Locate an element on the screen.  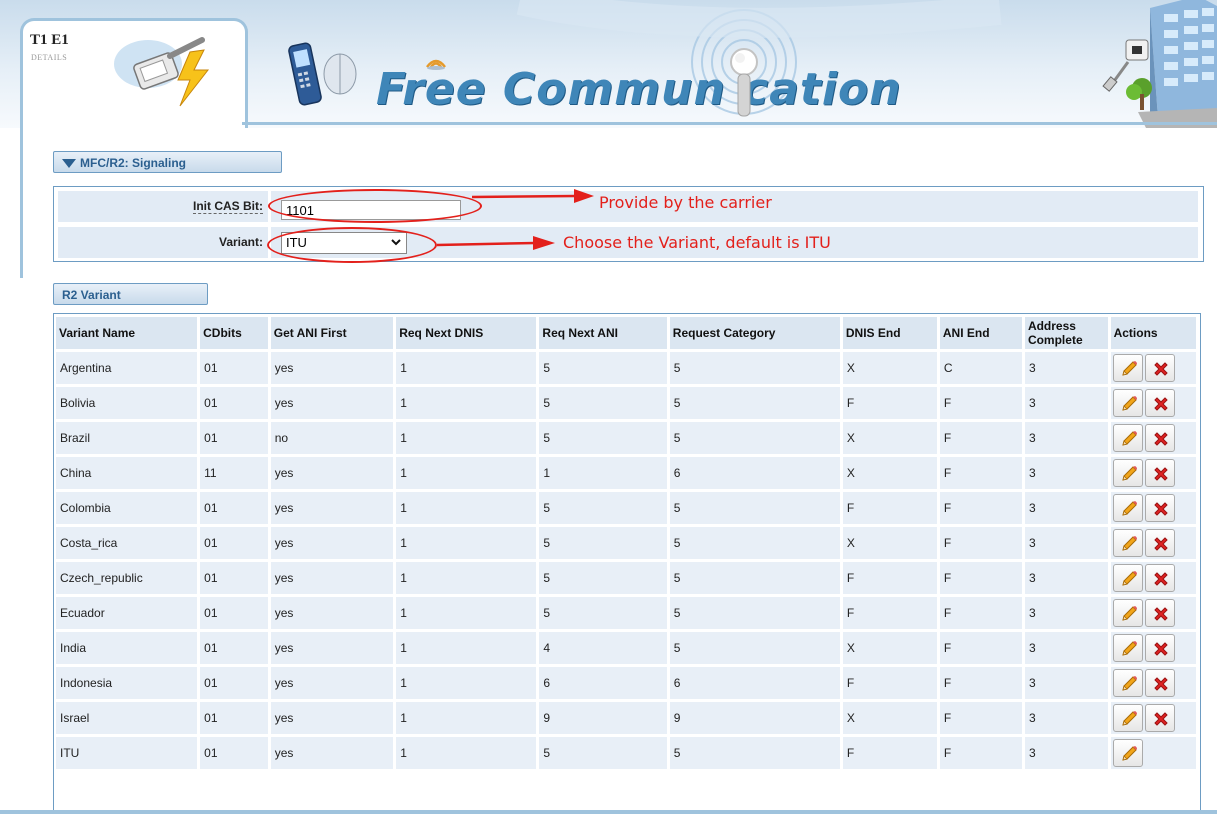
table-cell: Ecuador is located at coordinates (127, 613).